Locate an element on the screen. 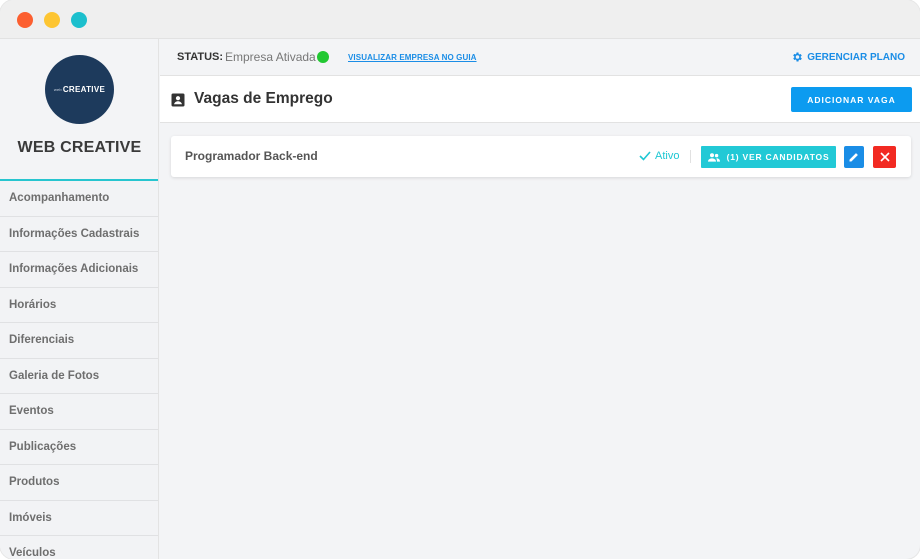 Image resolution: width=920 pixels, height=559 pixels. logo-big-text: CREATIVE is located at coordinates (84, 89).